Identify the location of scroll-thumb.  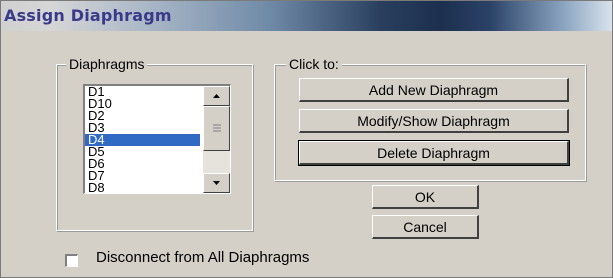
(216, 128).